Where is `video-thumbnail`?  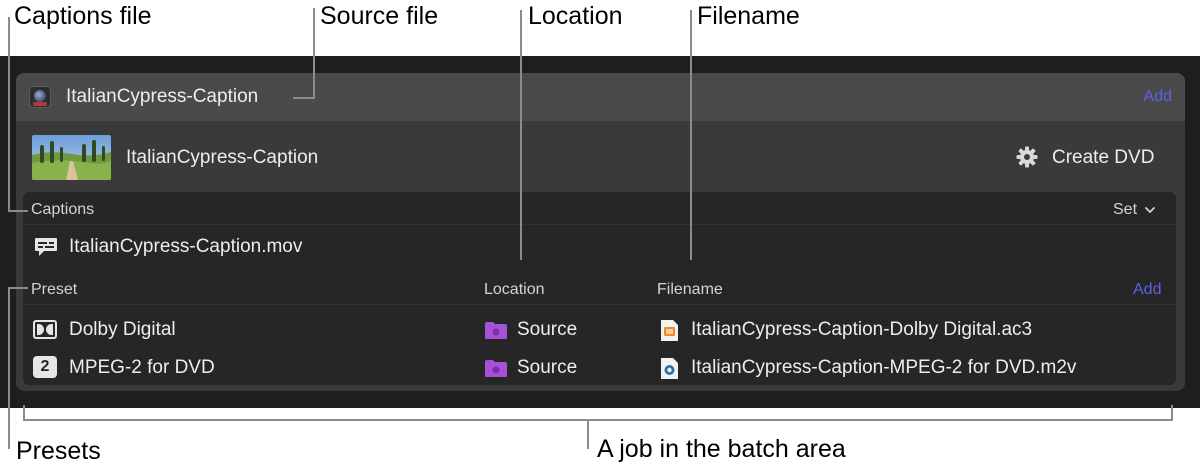 video-thumbnail is located at coordinates (71, 157).